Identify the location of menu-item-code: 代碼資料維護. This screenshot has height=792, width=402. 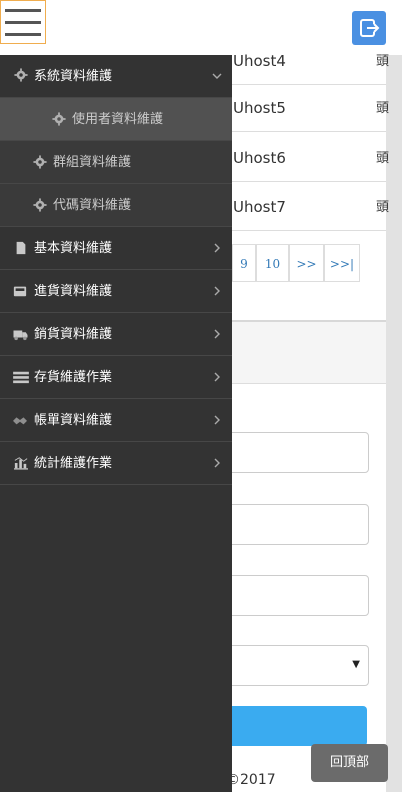
(116, 205).